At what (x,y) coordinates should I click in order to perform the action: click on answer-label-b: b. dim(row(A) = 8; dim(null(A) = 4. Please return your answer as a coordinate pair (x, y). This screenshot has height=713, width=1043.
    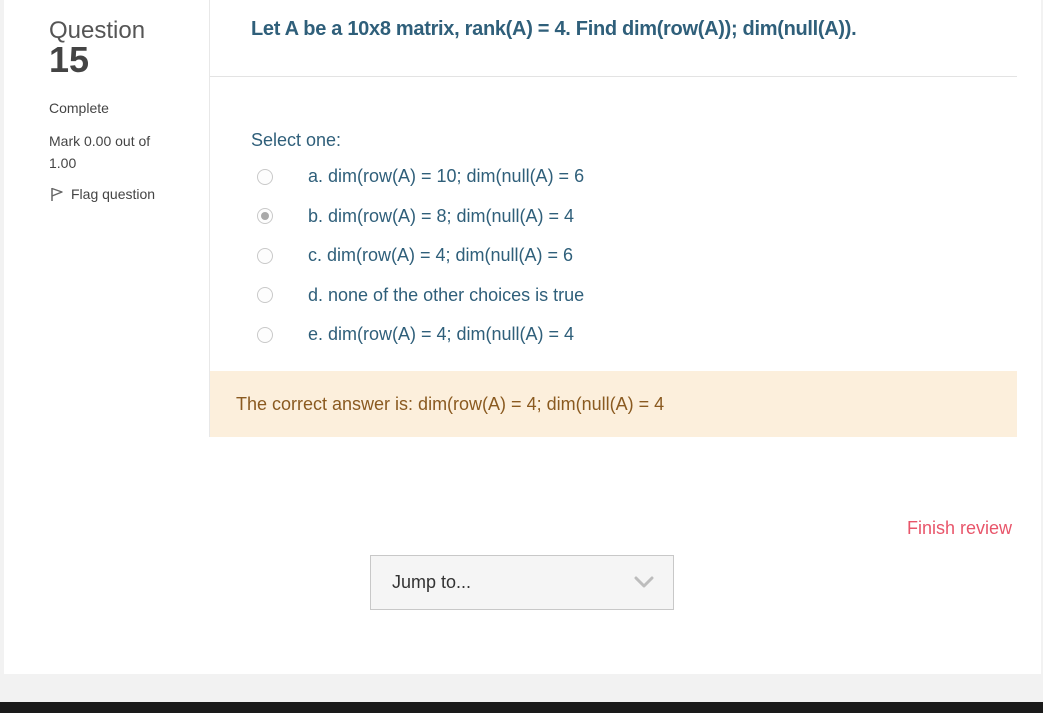
    Looking at the image, I should click on (441, 215).